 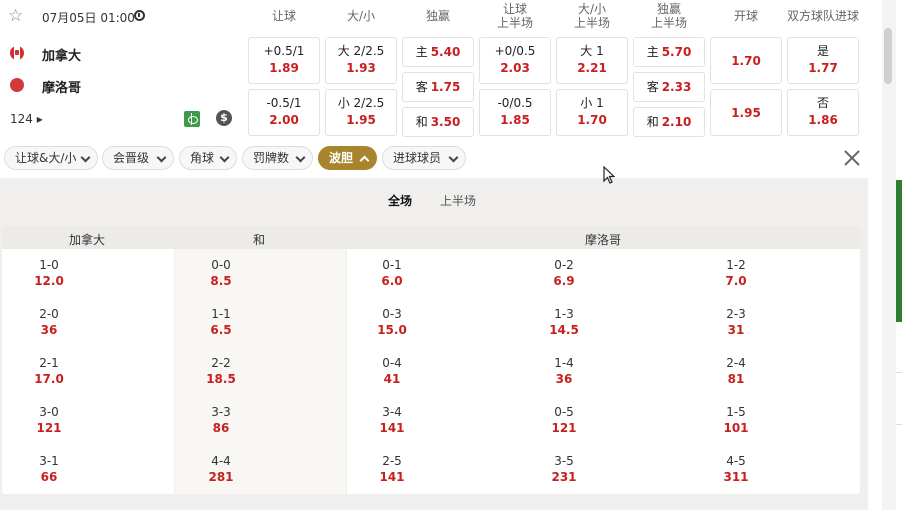 I want to click on correct-score-cell: 1-2 7.0, so click(x=736, y=273).